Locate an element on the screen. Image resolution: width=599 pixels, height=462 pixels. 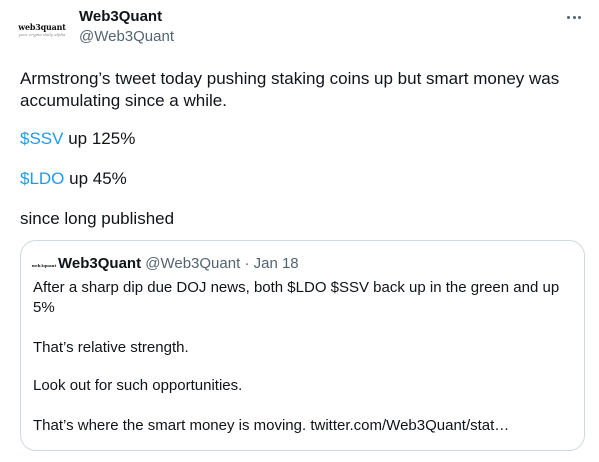
quoted-avatar-logo: web3quant is located at coordinates (44, 265).